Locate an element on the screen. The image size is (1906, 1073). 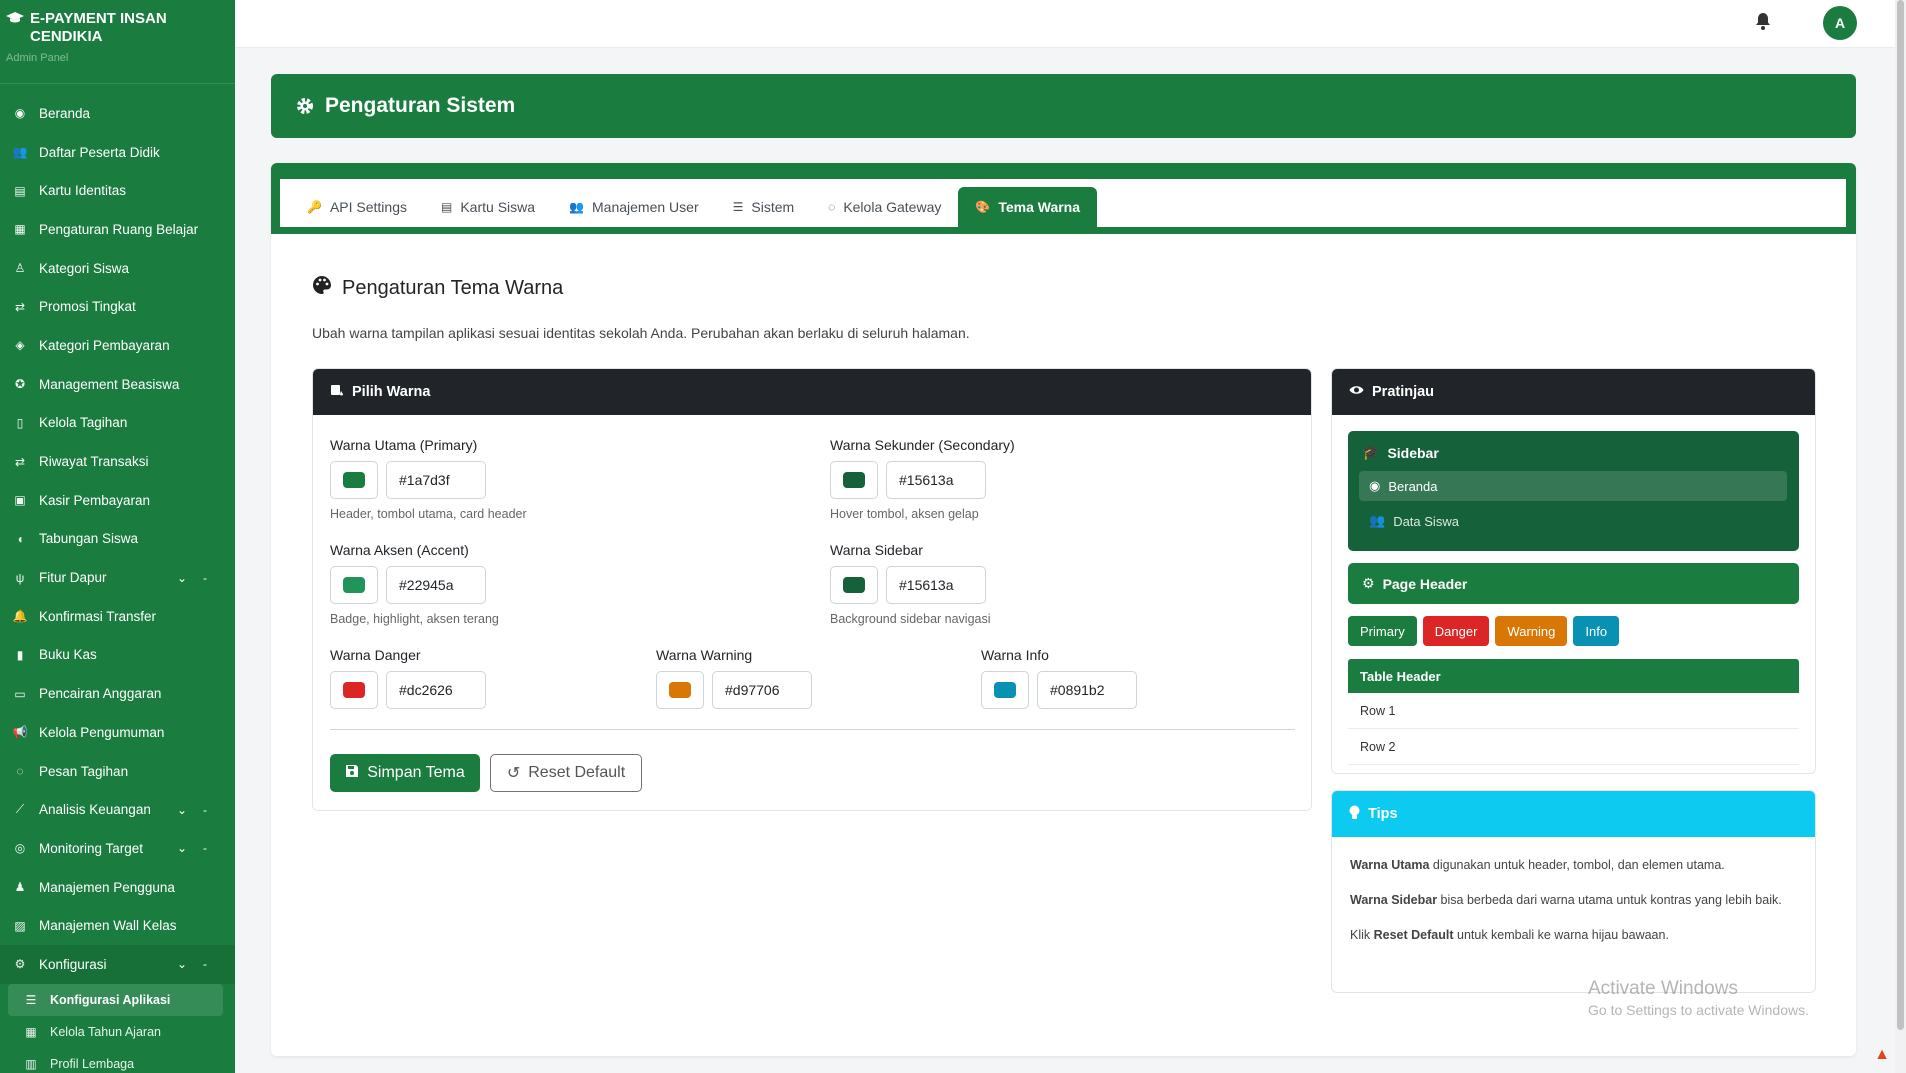
sidebar-item-kelola-tagihan: ▯ Kelola Tagihan is located at coordinates (117, 423).